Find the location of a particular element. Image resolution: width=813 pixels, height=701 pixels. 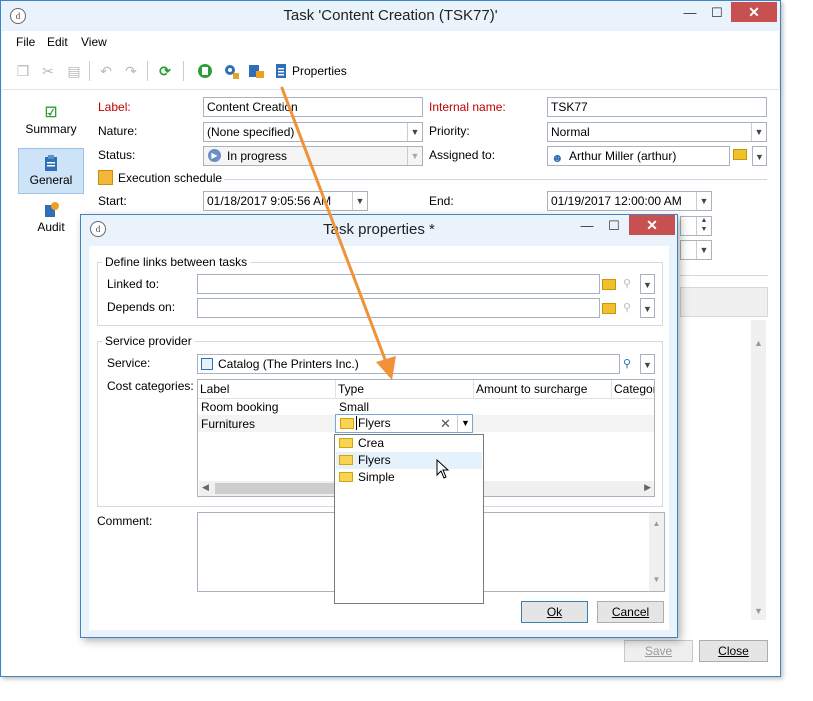

spin-icon: ▲ ▼ is located at coordinates (703, 226).